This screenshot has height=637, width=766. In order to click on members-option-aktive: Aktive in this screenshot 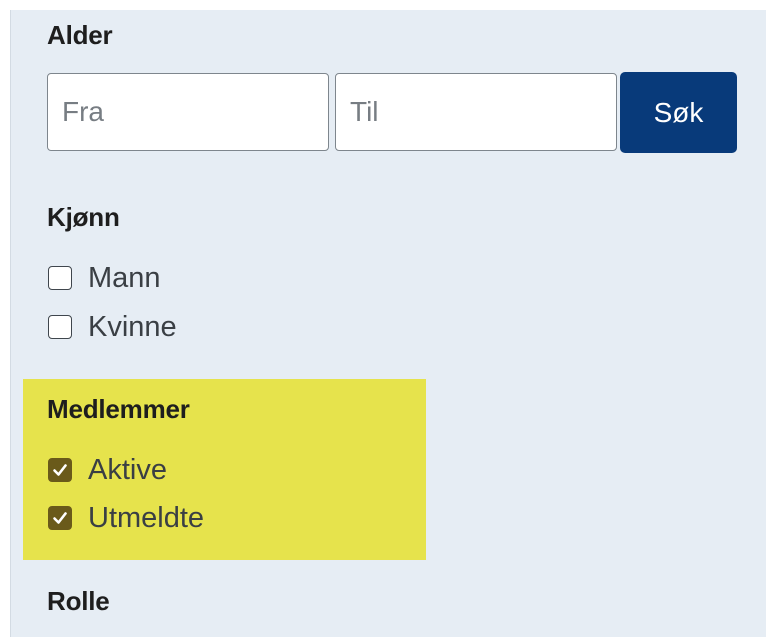, I will do `click(107, 469)`.